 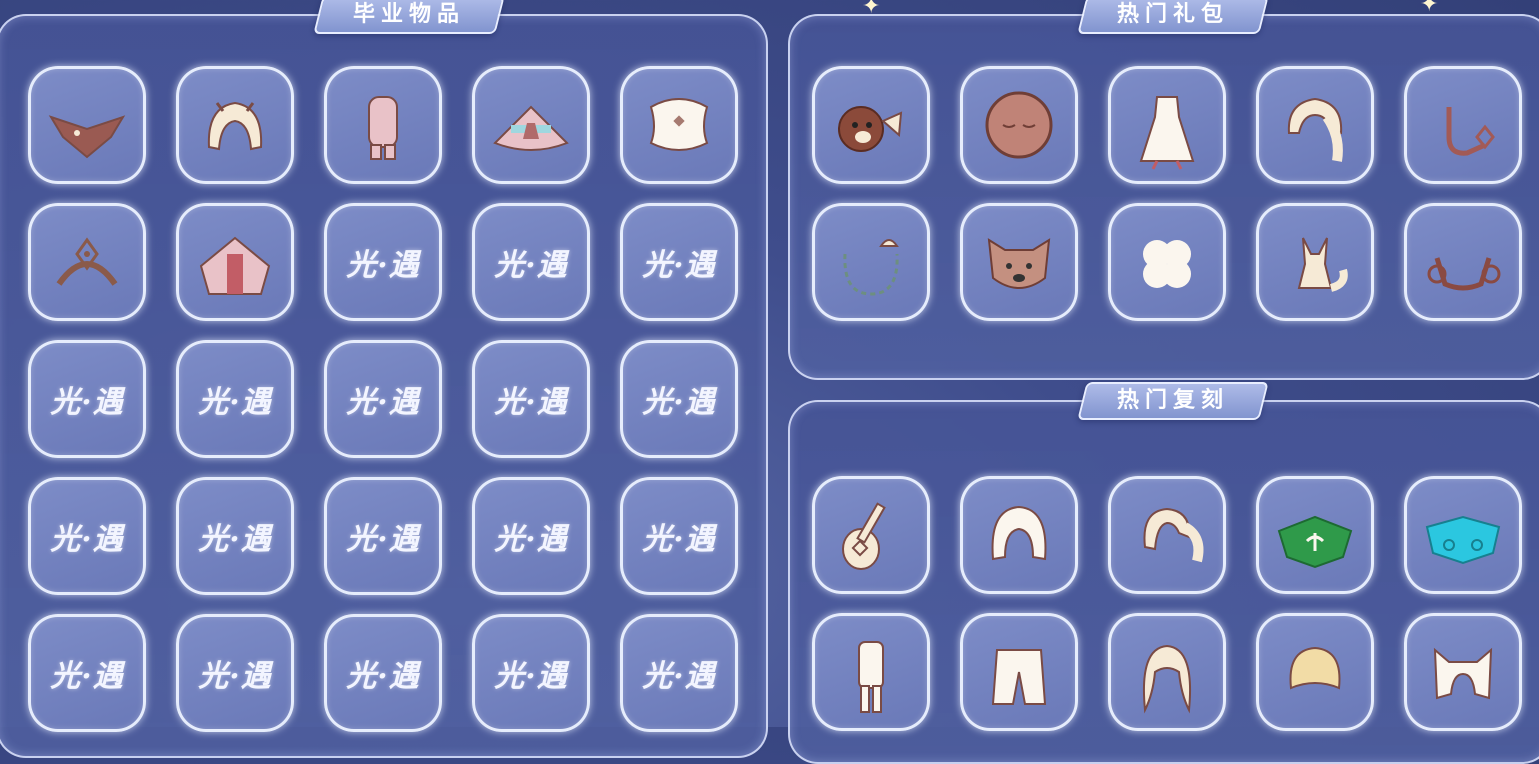 I want to click on sun-mask-icon, so click(x=1464, y=274).